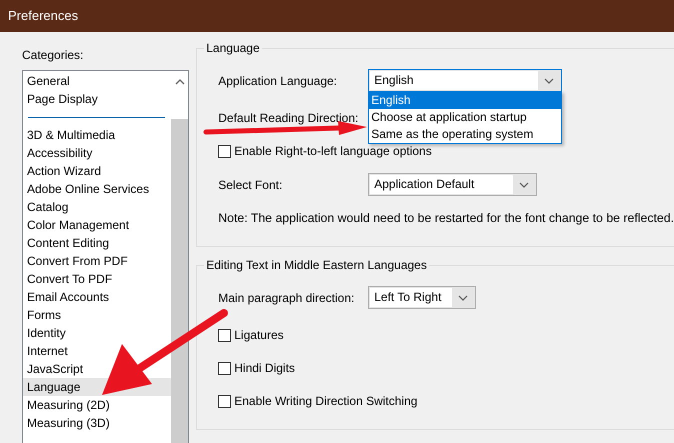  Describe the element at coordinates (264, 368) in the screenshot. I see `checkbox-label: Hindi Digits` at that location.